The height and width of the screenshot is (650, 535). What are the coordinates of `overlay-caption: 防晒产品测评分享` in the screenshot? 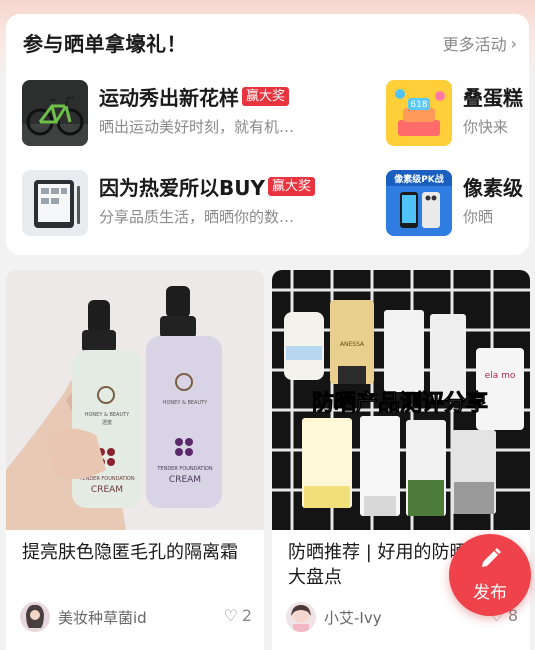 It's located at (400, 403).